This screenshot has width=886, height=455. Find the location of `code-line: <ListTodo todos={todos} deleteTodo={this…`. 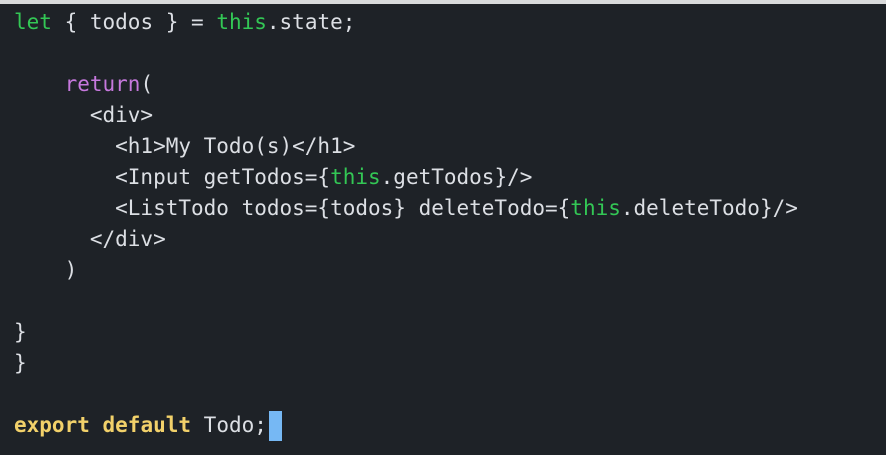

code-line: <ListTodo todos={todos} deleteTodo={this… is located at coordinates (450, 208).